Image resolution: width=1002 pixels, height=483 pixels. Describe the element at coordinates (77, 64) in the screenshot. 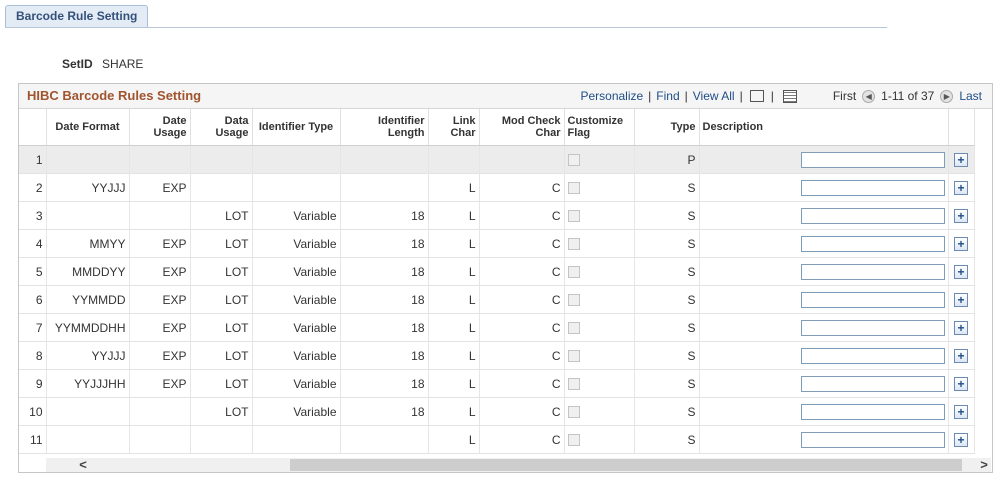

I see `setid-label: SetID` at that location.